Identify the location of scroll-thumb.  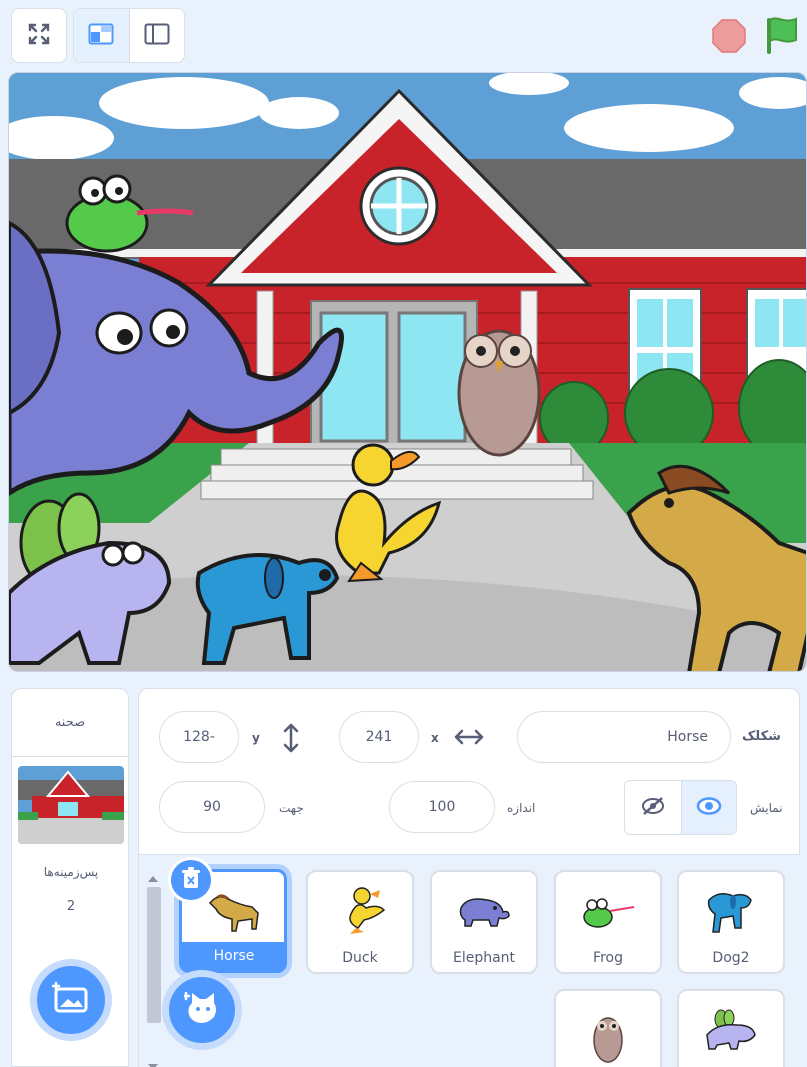
(154, 955).